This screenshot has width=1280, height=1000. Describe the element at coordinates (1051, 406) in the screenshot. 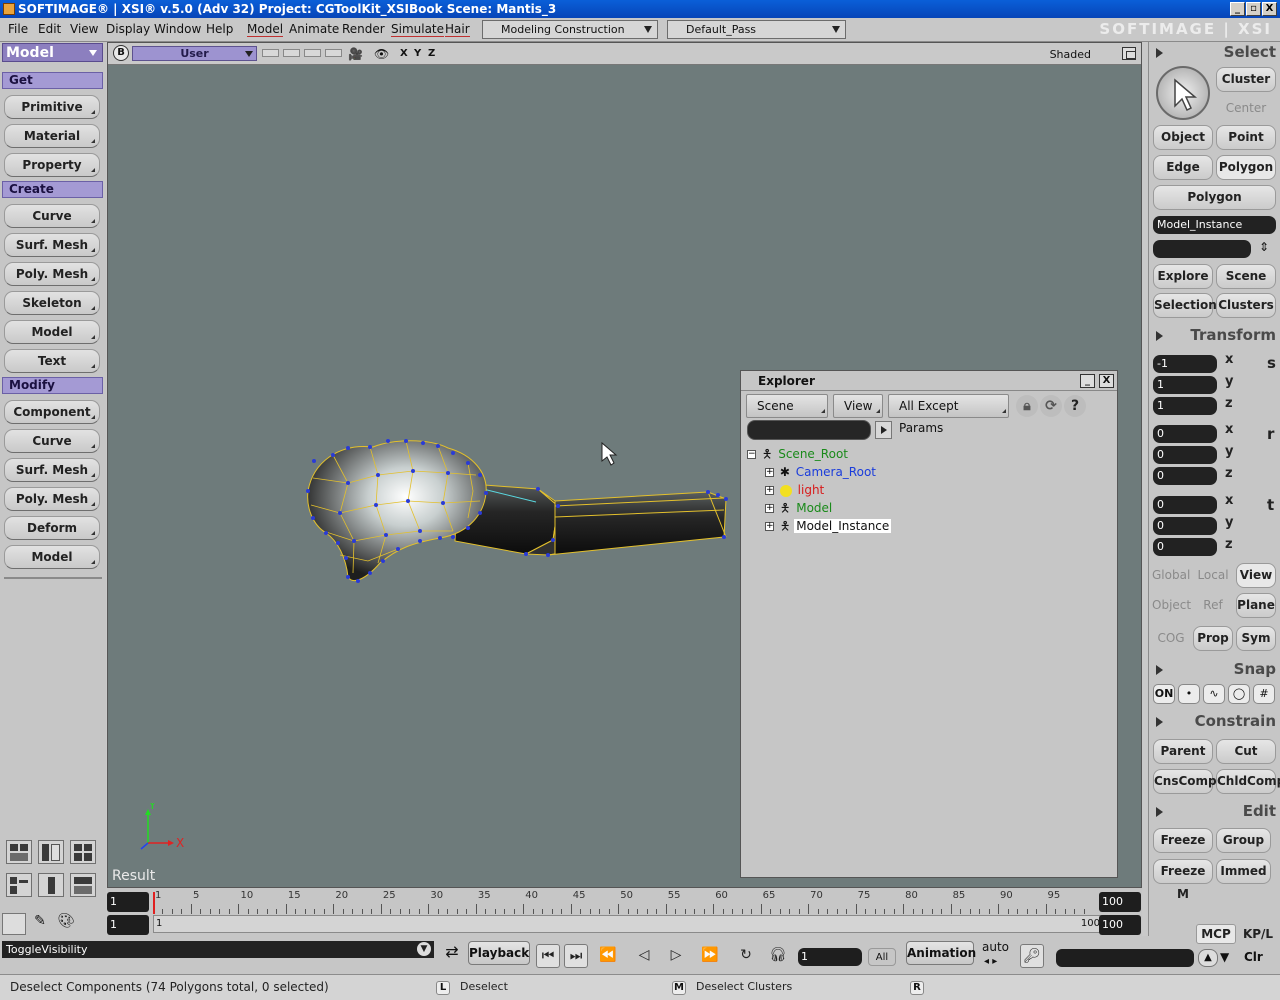

I see `refresh-icon: ⟳` at that location.